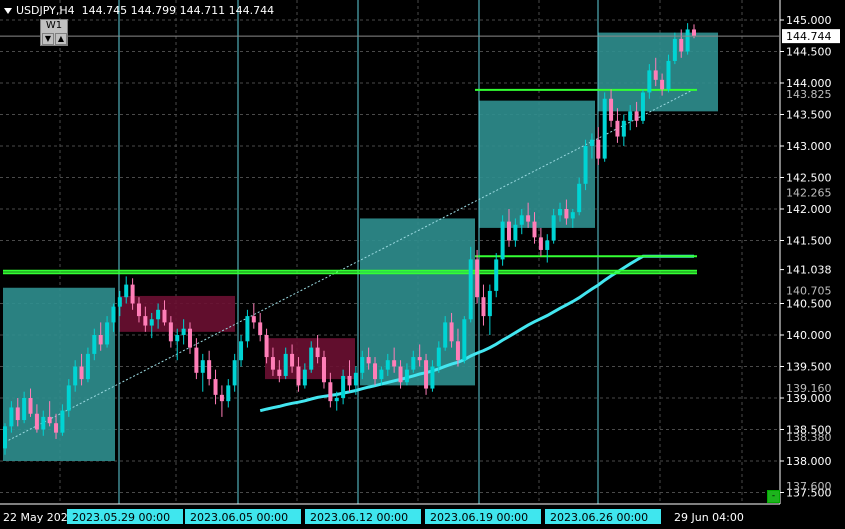 This screenshot has height=529, width=845. Describe the element at coordinates (809, 291) in the screenshot. I see `price-label-minor: 140.705` at that location.